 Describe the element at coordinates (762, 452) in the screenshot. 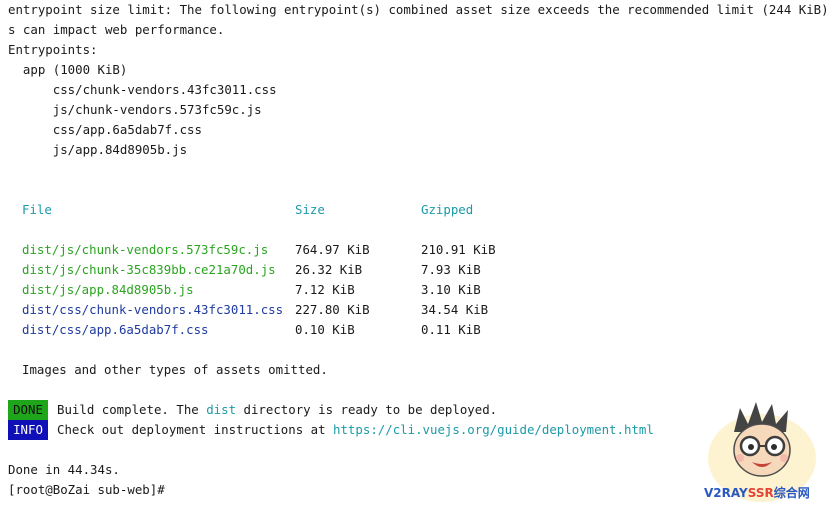

I see `watermark-logo: V2RAYSSR综合网` at that location.